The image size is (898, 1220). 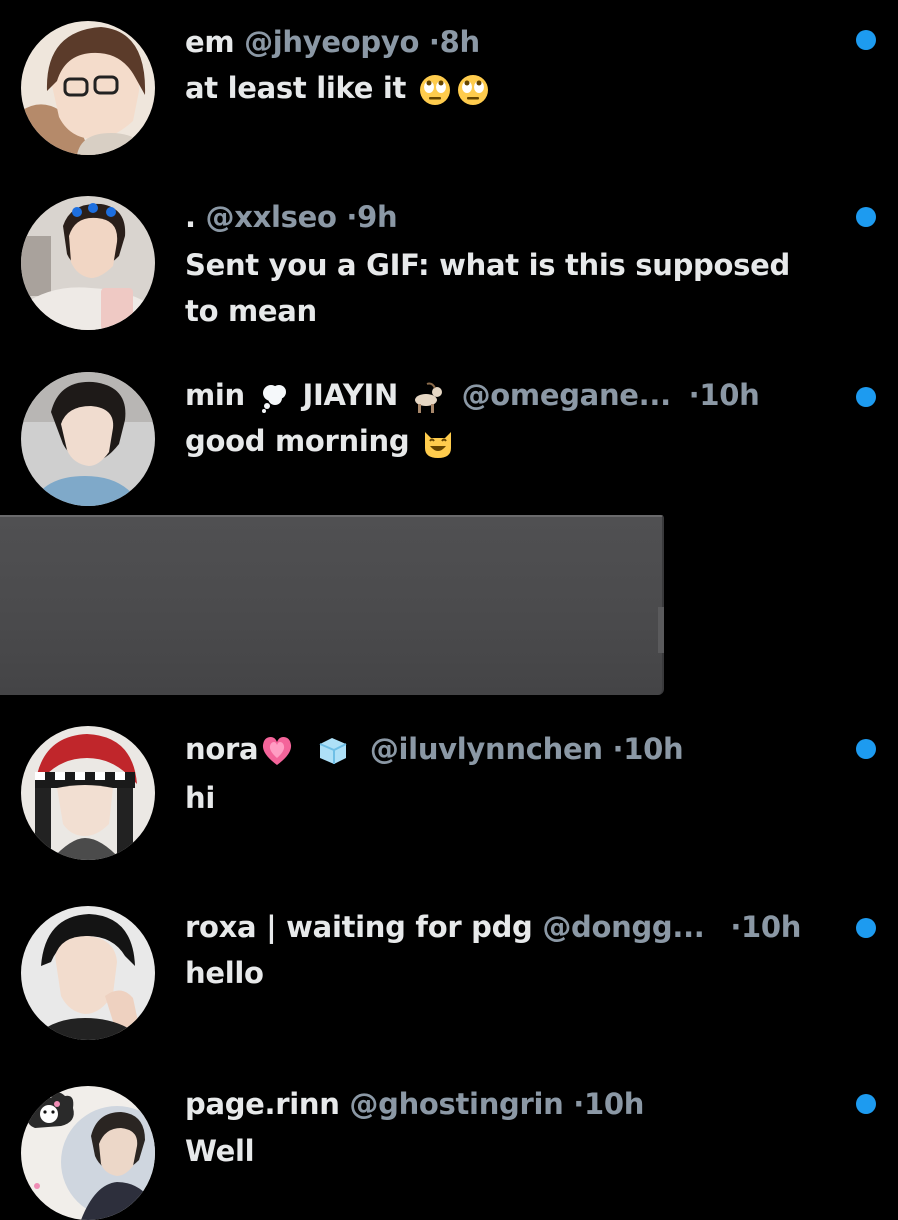 What do you see at coordinates (274, 397) in the screenshot?
I see `thought-balloon-emoji` at bounding box center [274, 397].